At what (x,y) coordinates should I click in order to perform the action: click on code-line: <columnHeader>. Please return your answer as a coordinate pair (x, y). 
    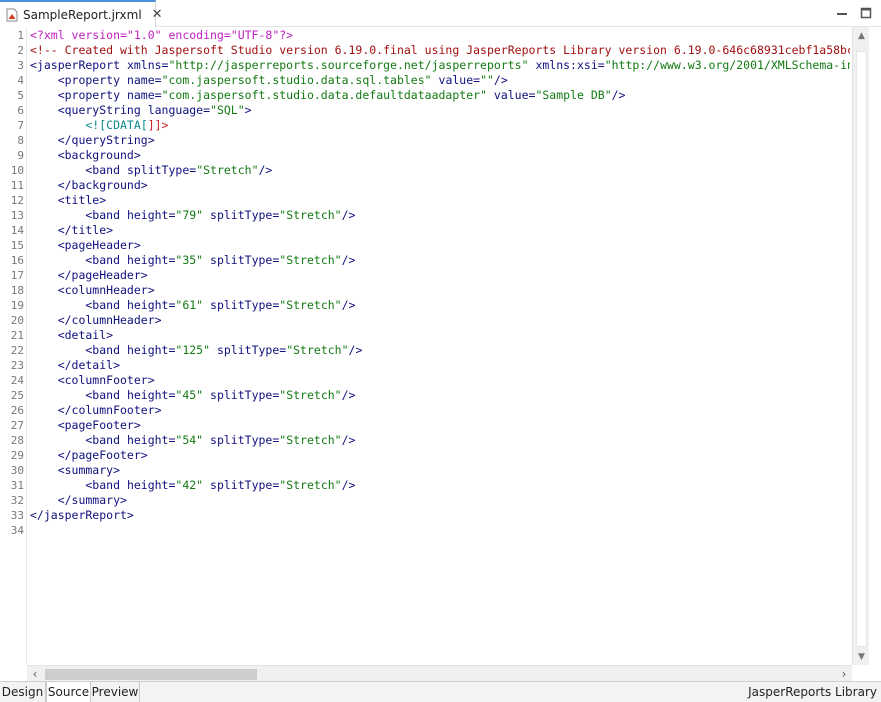
    Looking at the image, I should click on (92, 290).